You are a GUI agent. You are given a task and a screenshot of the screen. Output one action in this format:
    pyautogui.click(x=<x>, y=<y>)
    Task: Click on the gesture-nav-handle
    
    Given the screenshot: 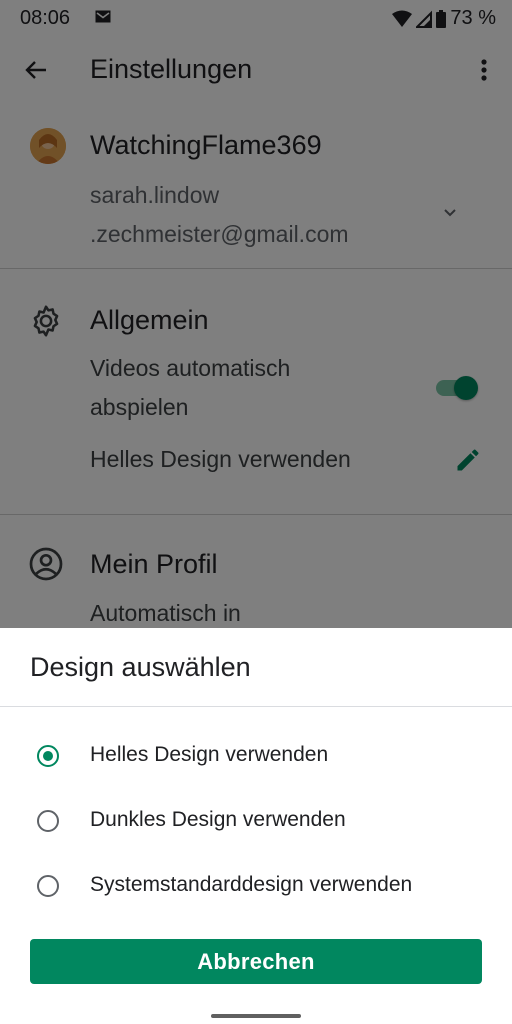 What is the action you would take?
    pyautogui.click(x=256, y=1016)
    